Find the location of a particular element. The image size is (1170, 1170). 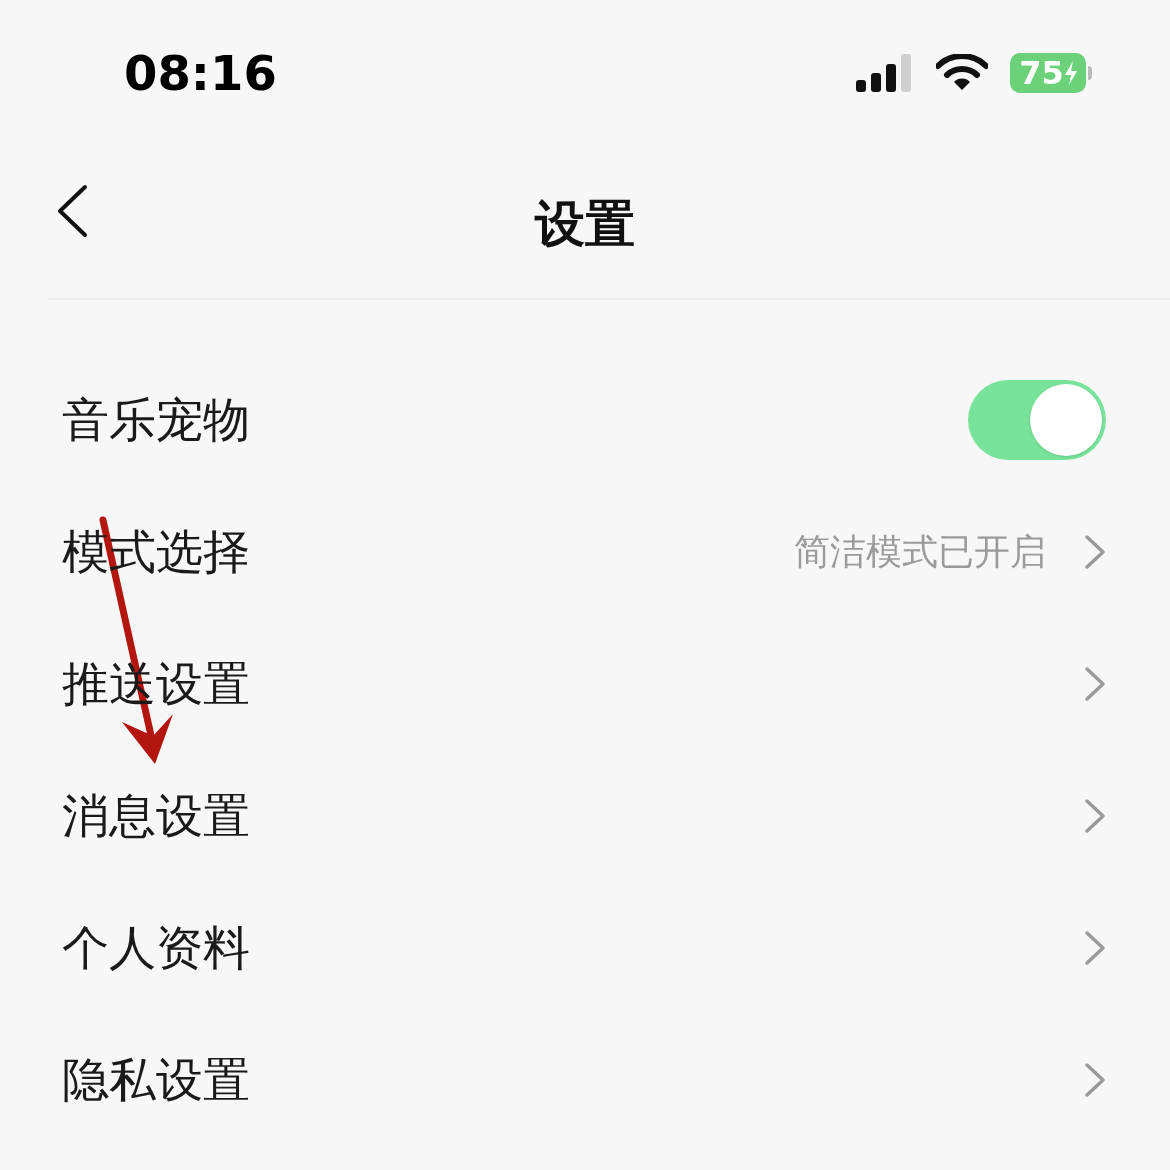

back-icon is located at coordinates (72, 211).